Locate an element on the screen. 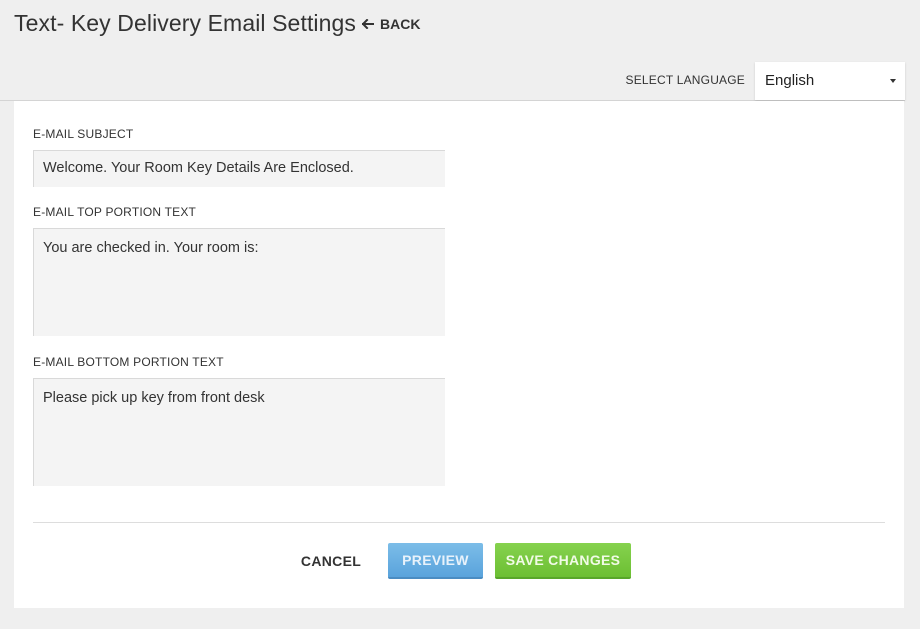 Image resolution: width=920 pixels, height=629 pixels. back-link: BACK is located at coordinates (391, 24).